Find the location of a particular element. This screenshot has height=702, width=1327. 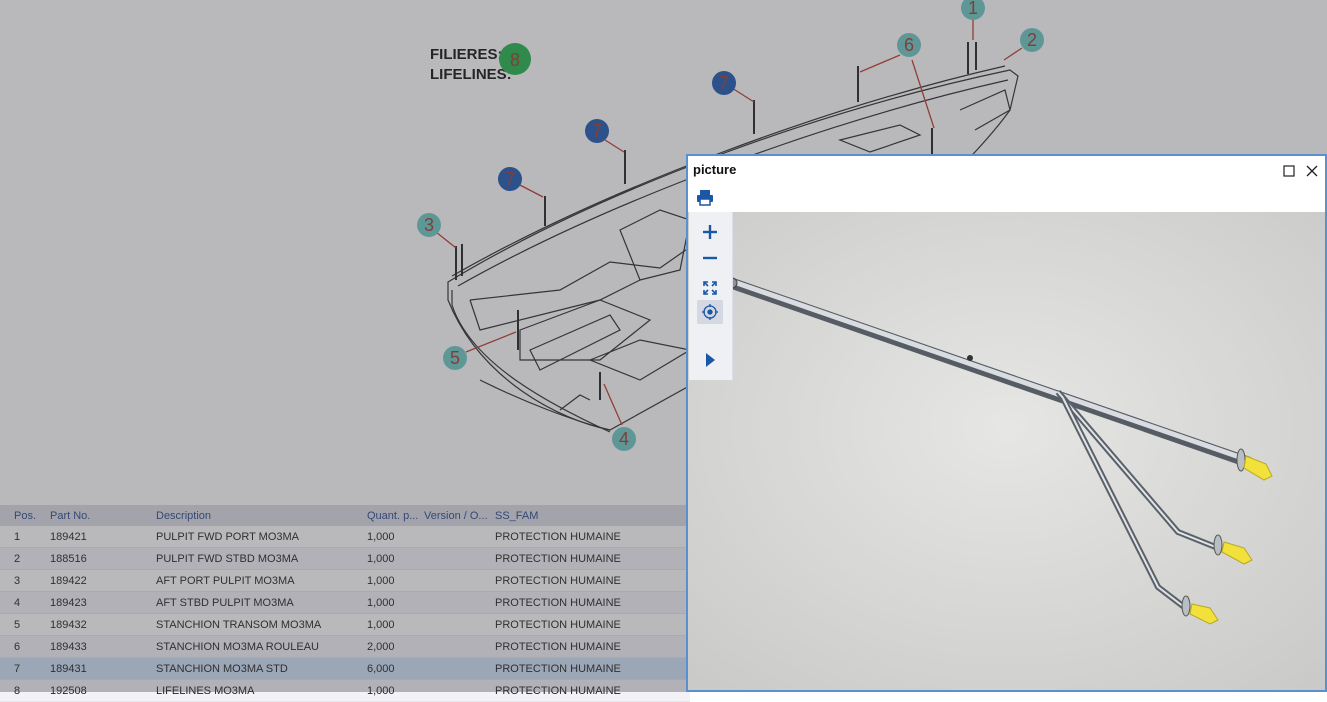

play-button is located at coordinates (710, 360).